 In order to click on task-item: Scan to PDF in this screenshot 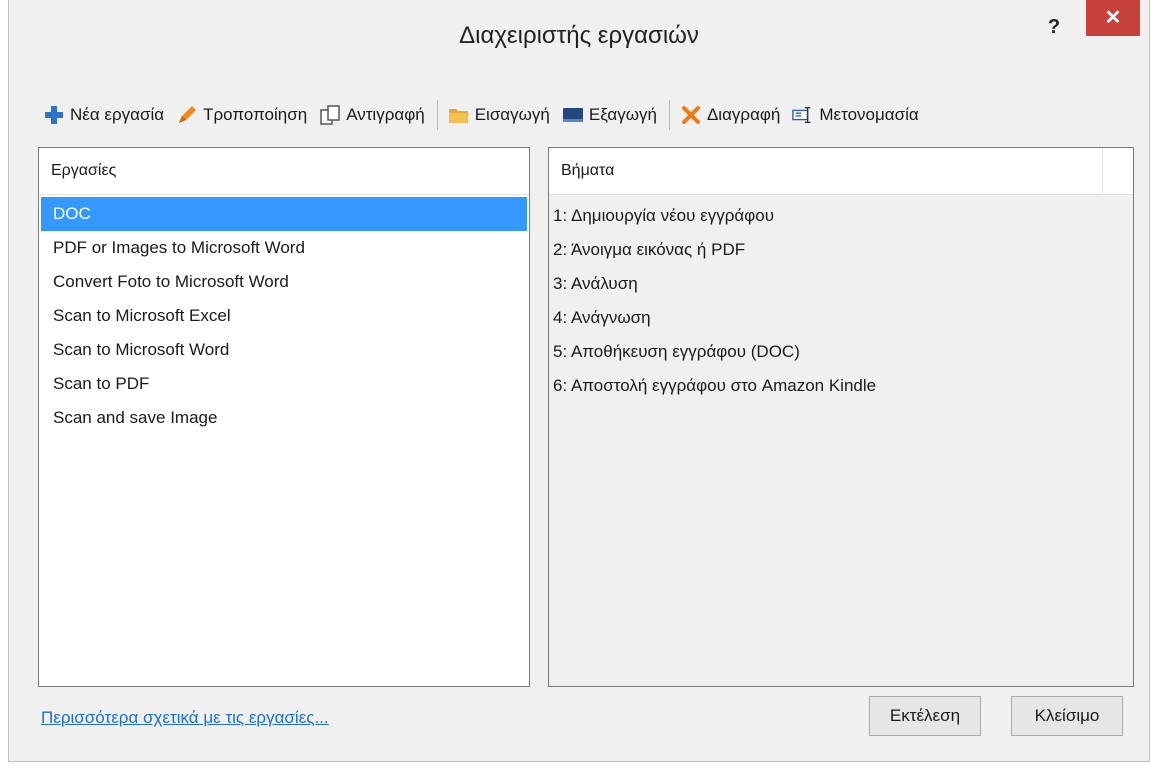, I will do `click(284, 384)`.